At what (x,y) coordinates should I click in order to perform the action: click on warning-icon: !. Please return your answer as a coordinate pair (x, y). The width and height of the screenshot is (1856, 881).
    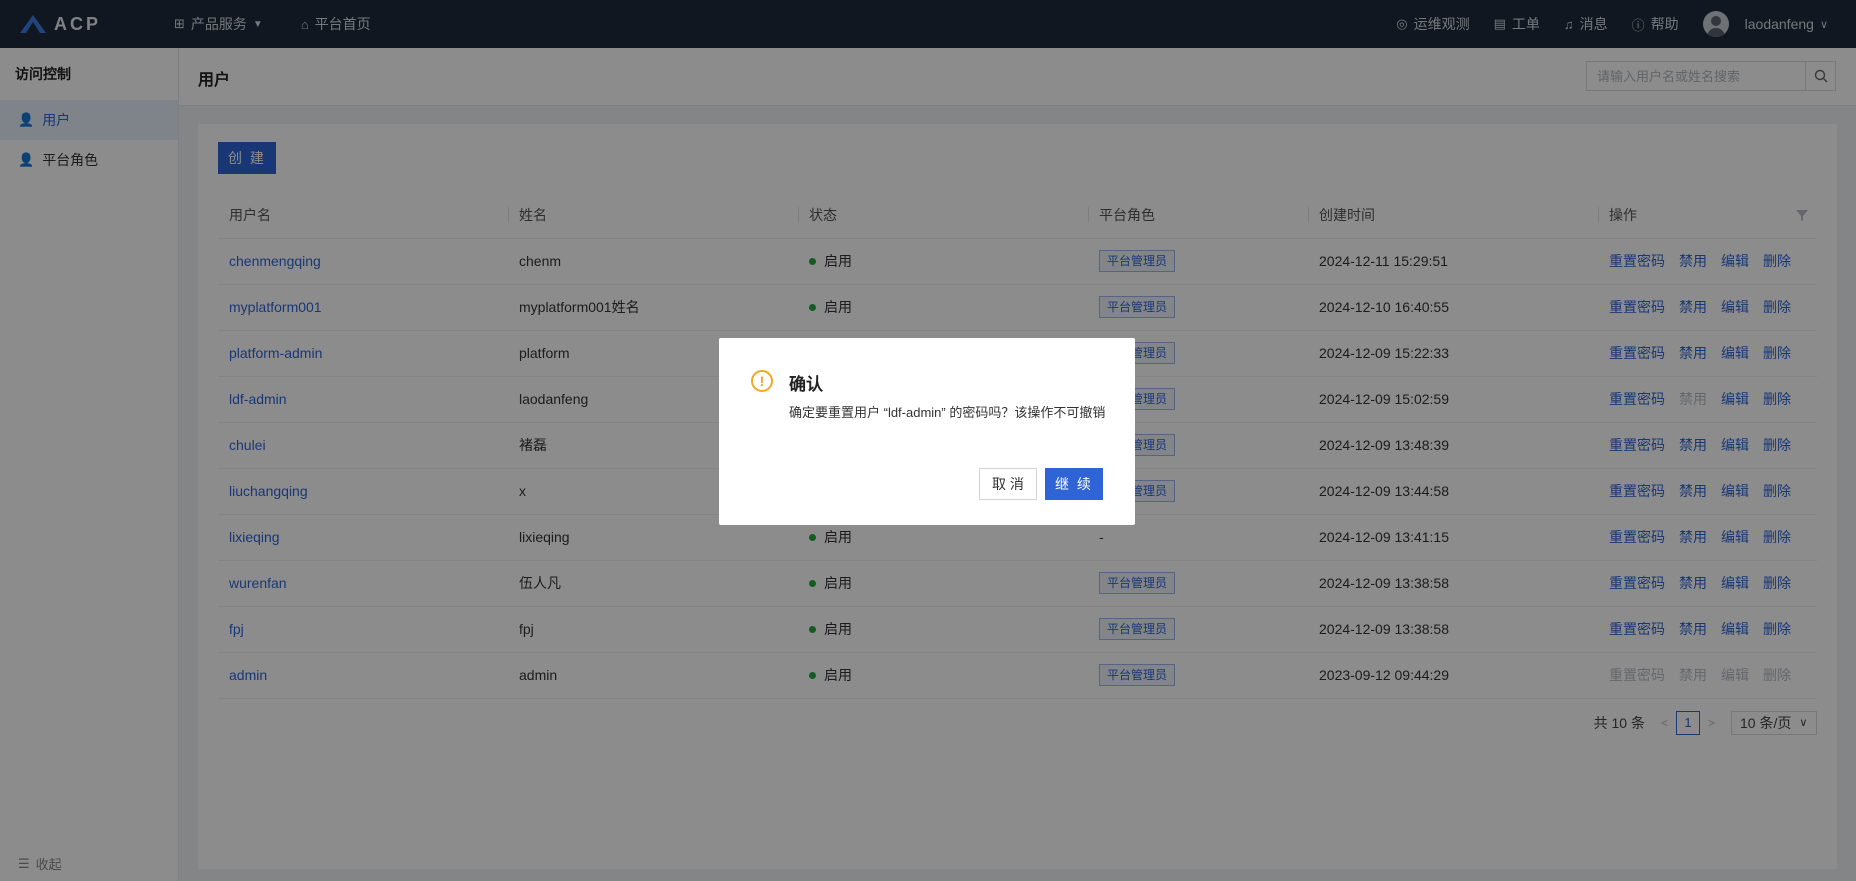
    Looking at the image, I should click on (762, 381).